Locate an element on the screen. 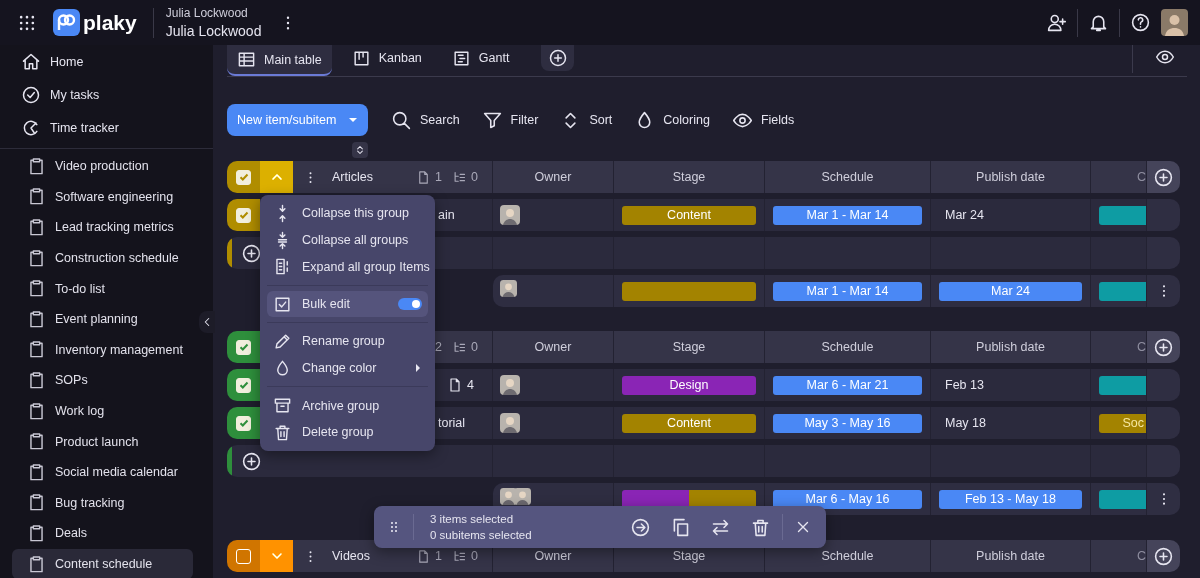  publish-range: Mar 24 is located at coordinates (1010, 291).